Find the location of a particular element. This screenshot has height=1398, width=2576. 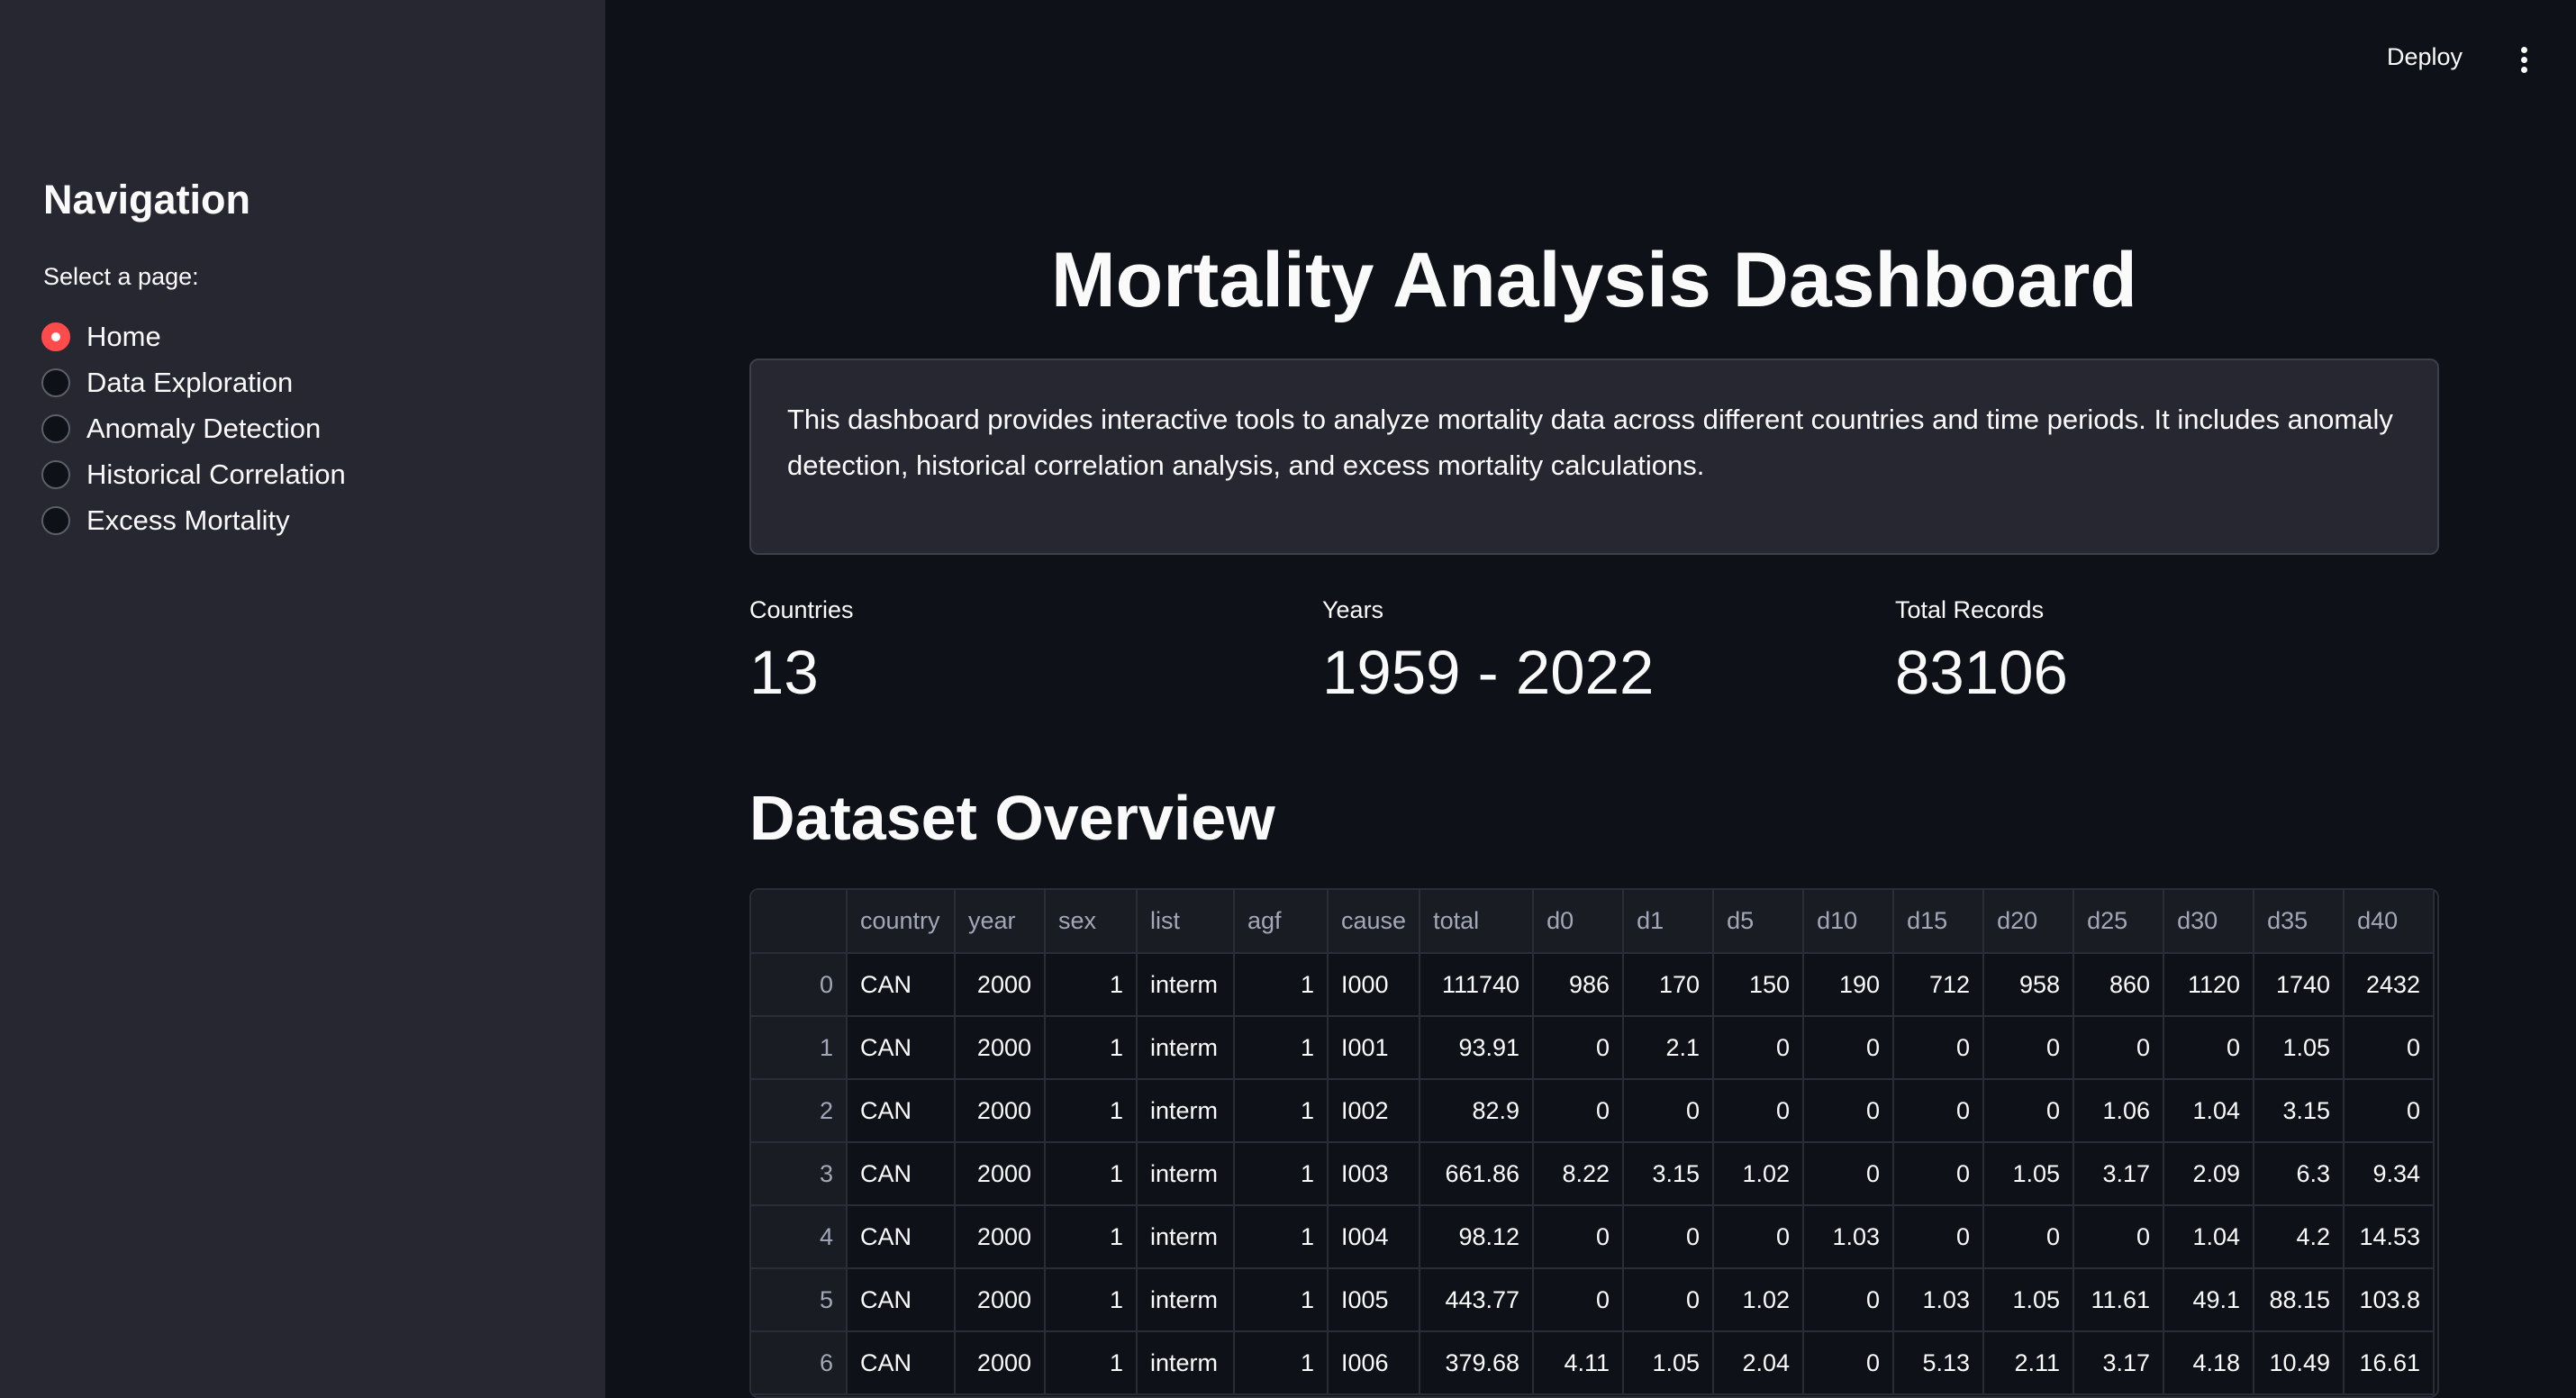

row-index-cell: 3 is located at coordinates (799, 1174).